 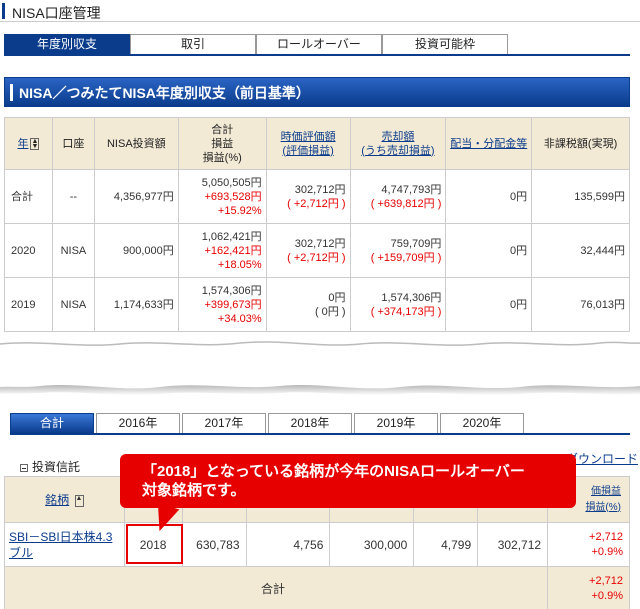 I want to click on page-title: NISA口座管理, so click(x=56, y=13).